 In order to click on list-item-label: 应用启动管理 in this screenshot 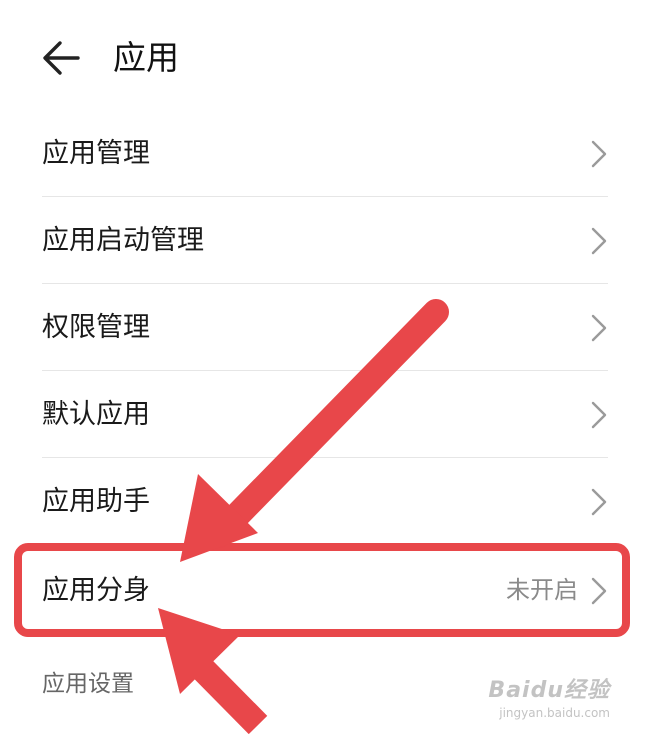, I will do `click(123, 240)`.